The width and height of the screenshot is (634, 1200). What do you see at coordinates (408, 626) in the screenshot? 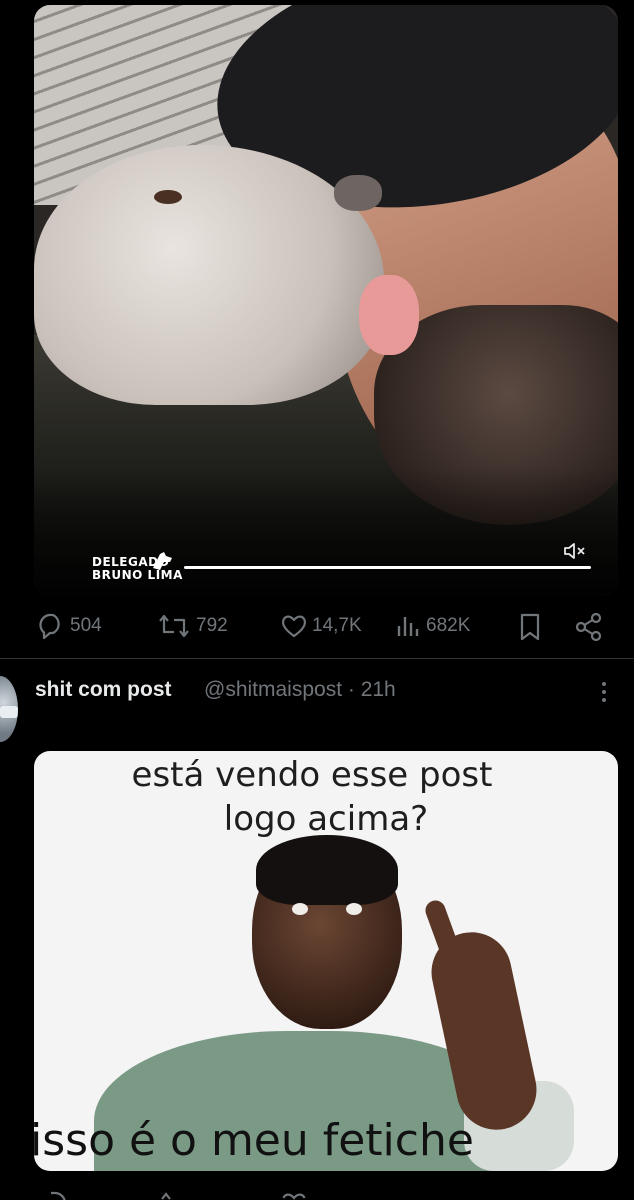
I see `views-icon` at bounding box center [408, 626].